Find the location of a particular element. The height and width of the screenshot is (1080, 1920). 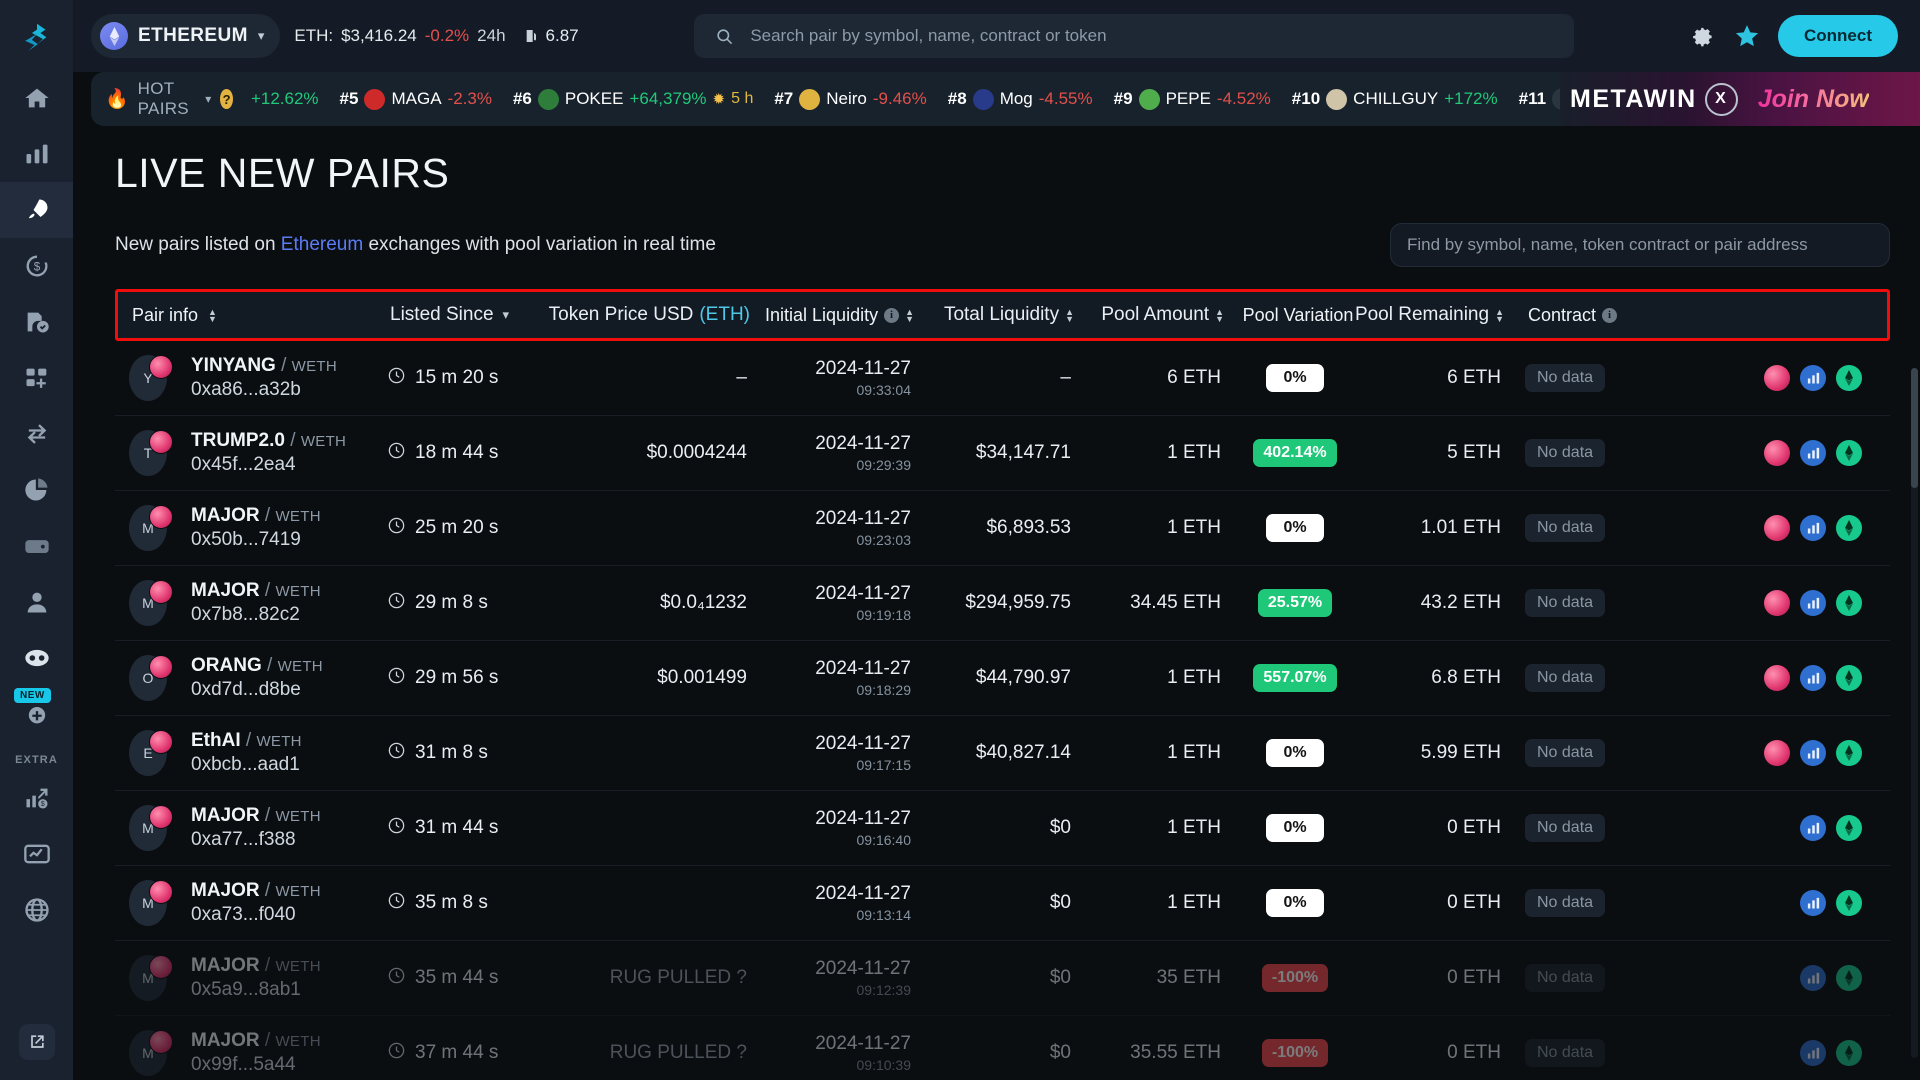

col-pool-remaining: Pool Remaining ▲ ▼ is located at coordinates (1434, 315).